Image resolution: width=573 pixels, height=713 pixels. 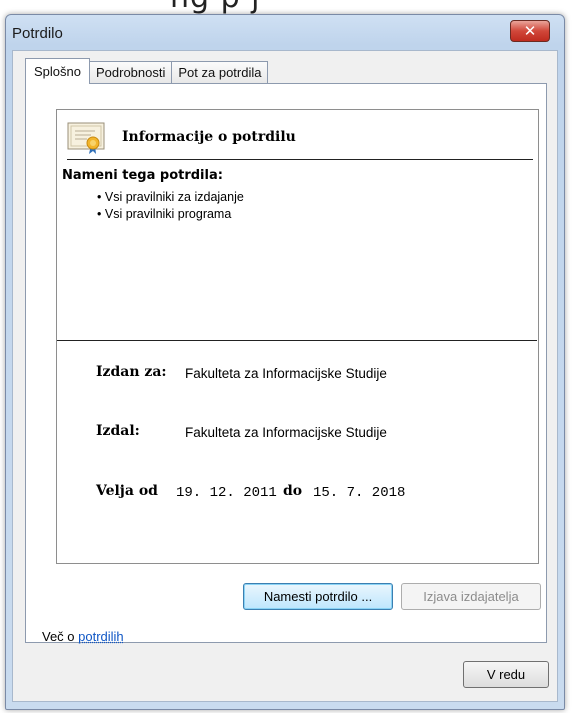 What do you see at coordinates (101, 636) in the screenshot?
I see `certificates-link: potrdilih` at bounding box center [101, 636].